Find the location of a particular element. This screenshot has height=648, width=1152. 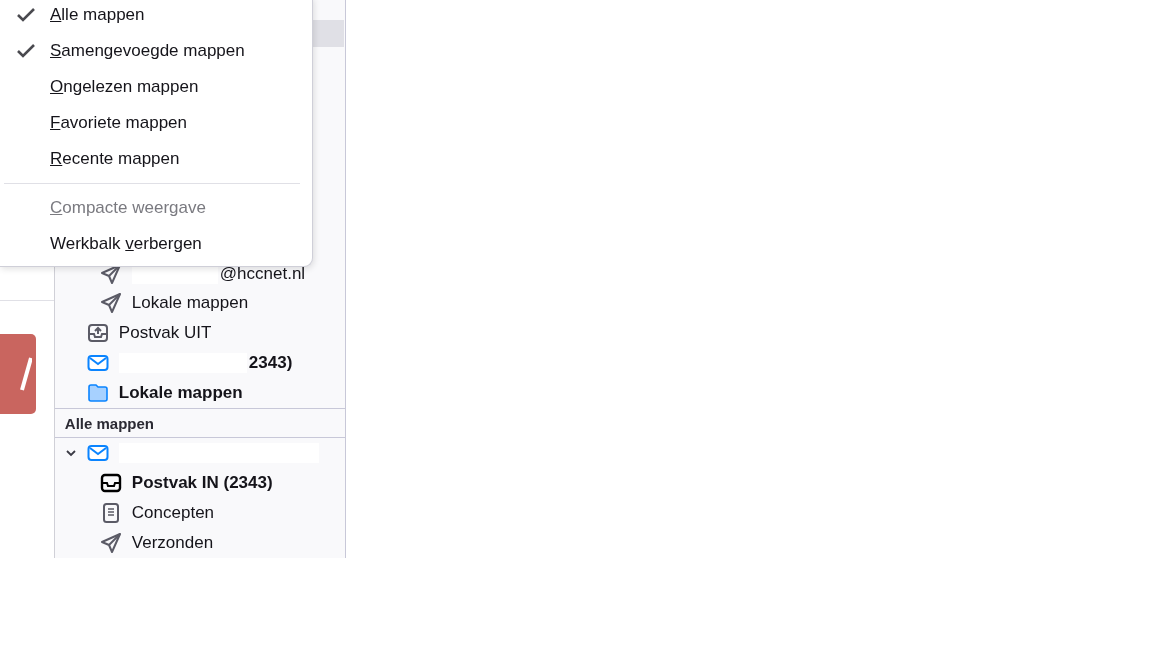

menu-item: Werkbalk verbergen is located at coordinates (156, 244).